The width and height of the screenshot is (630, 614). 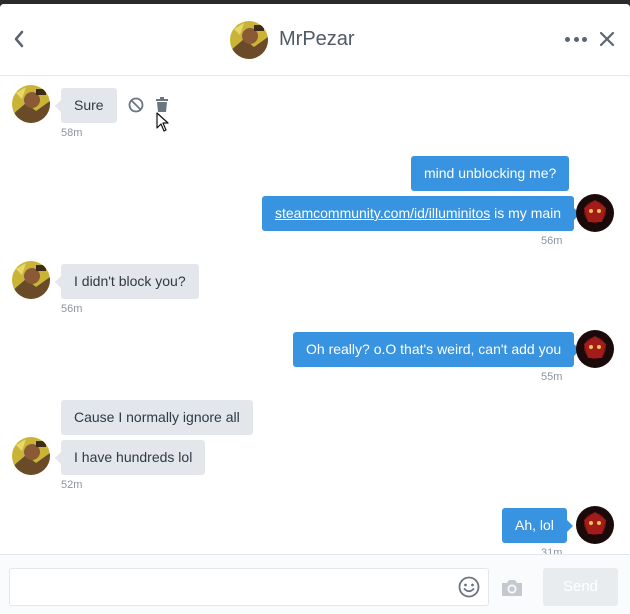 I want to click on close-icon, so click(x=607, y=39).